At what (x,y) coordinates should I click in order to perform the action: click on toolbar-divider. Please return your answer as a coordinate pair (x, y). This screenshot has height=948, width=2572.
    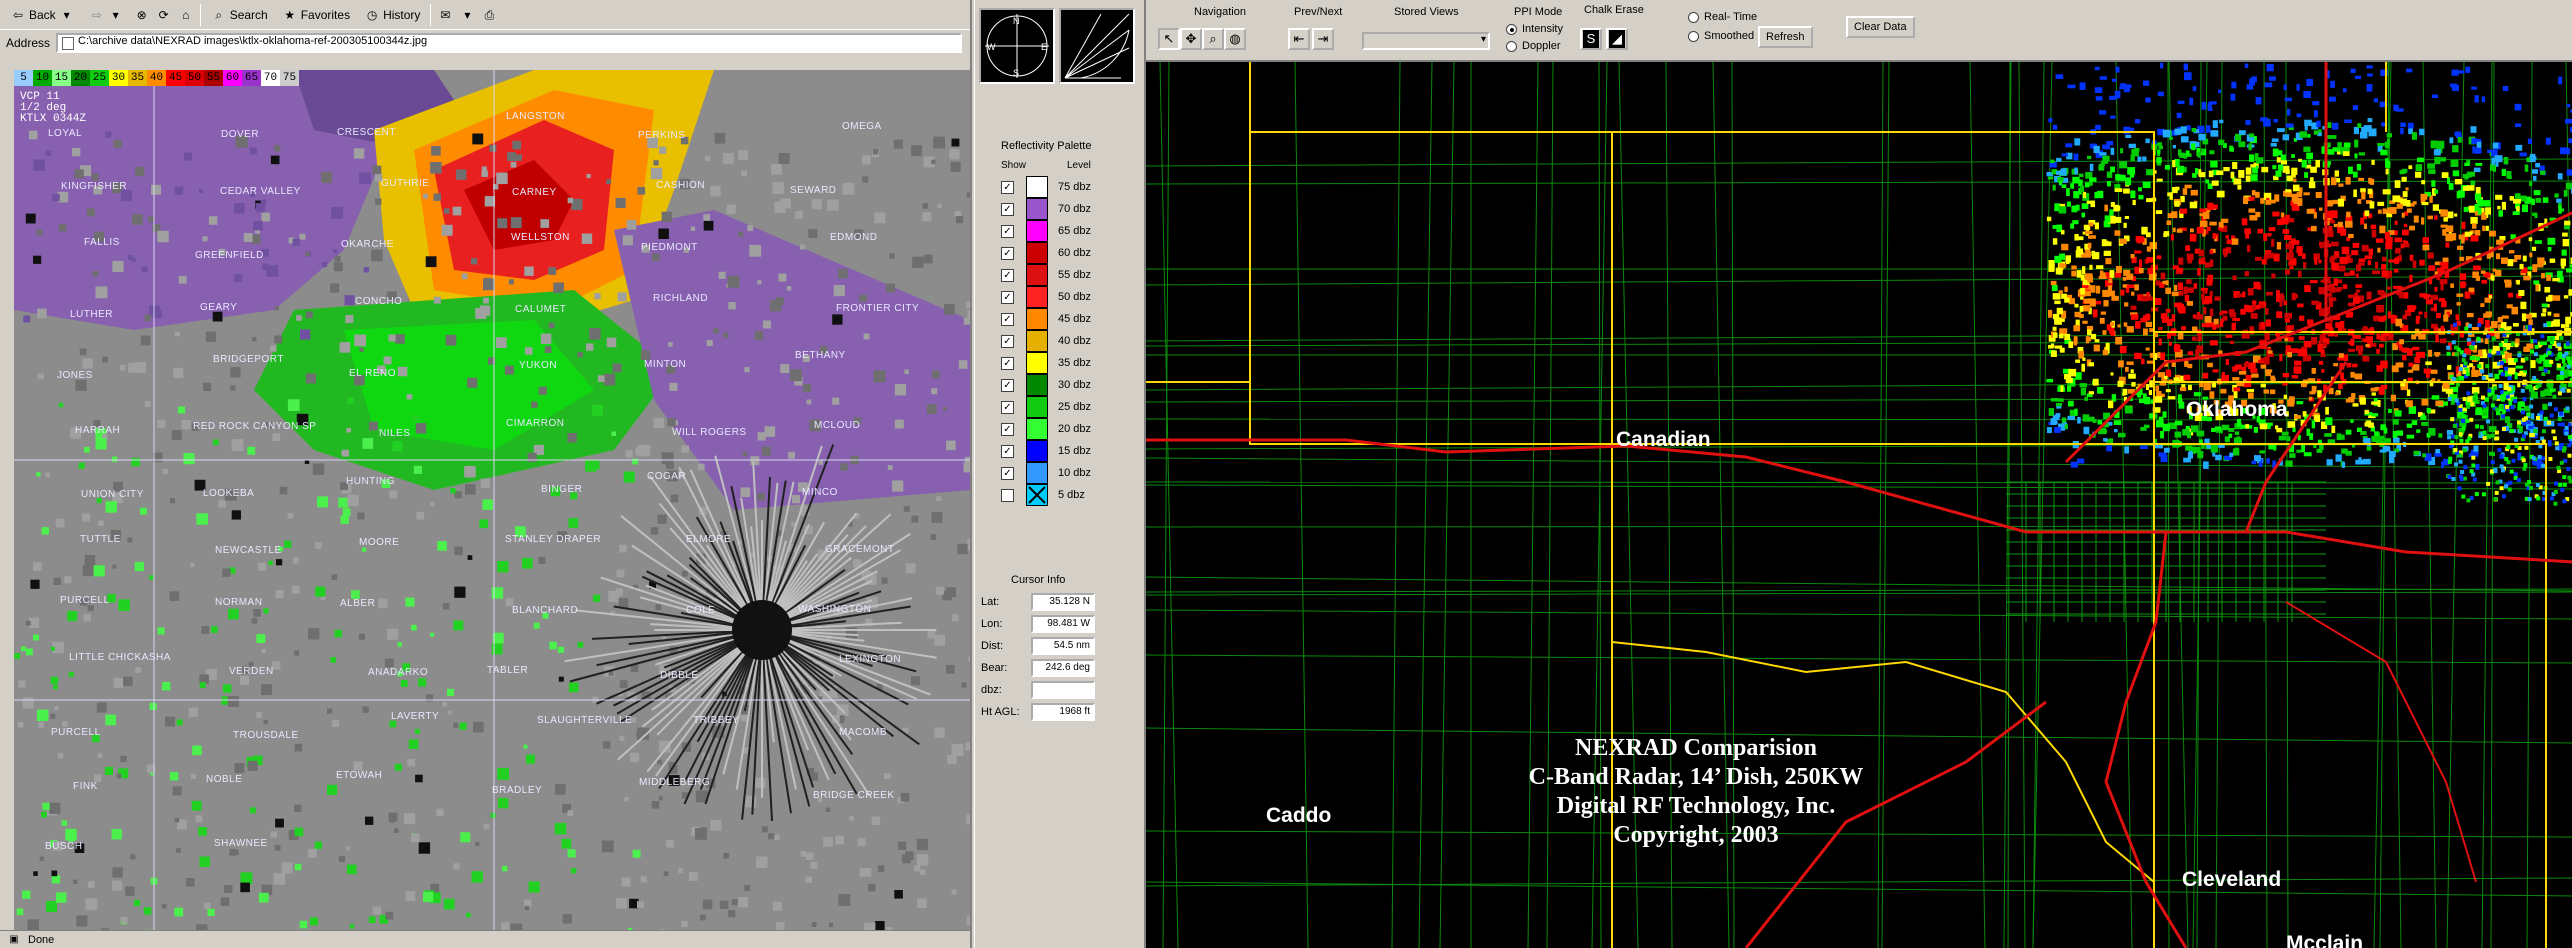
    Looking at the image, I should click on (431, 14).